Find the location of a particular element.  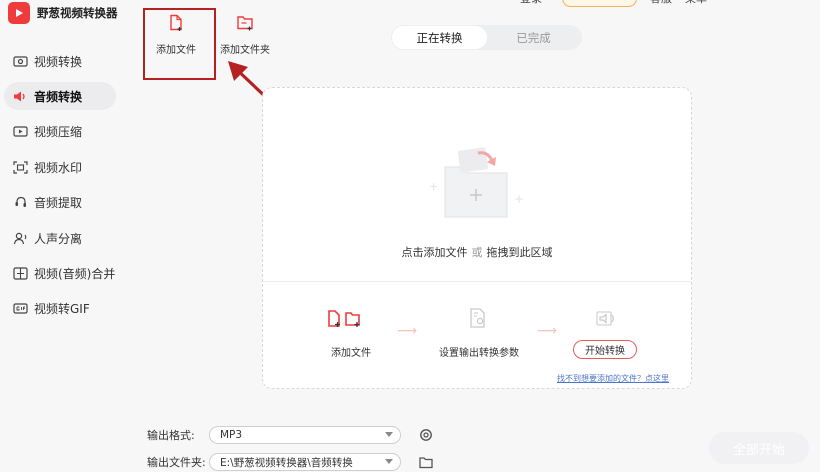

top-strip: 登录 客服 菜单 is located at coordinates (620, 4).